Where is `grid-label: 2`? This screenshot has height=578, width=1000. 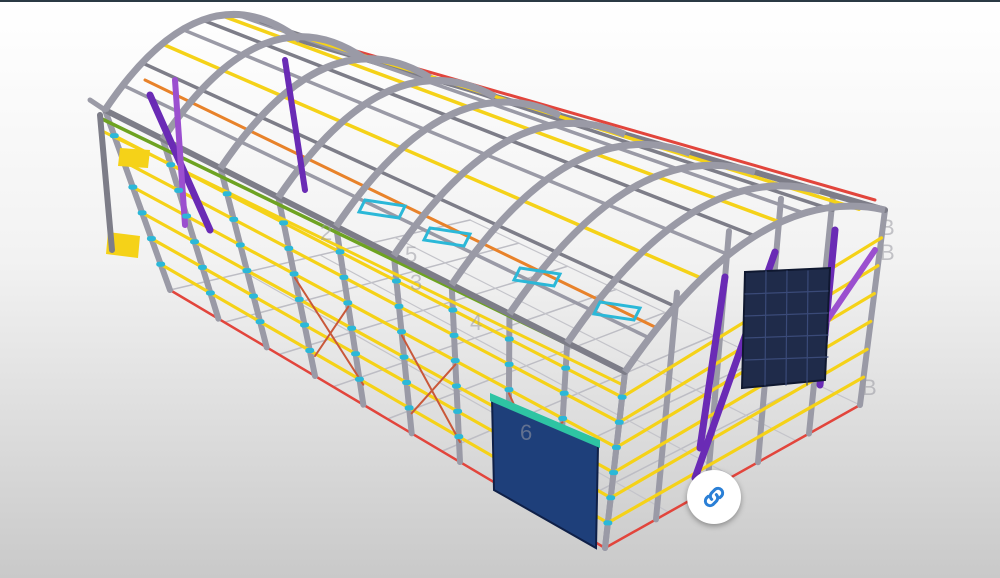
grid-label: 2 is located at coordinates (326, 232).